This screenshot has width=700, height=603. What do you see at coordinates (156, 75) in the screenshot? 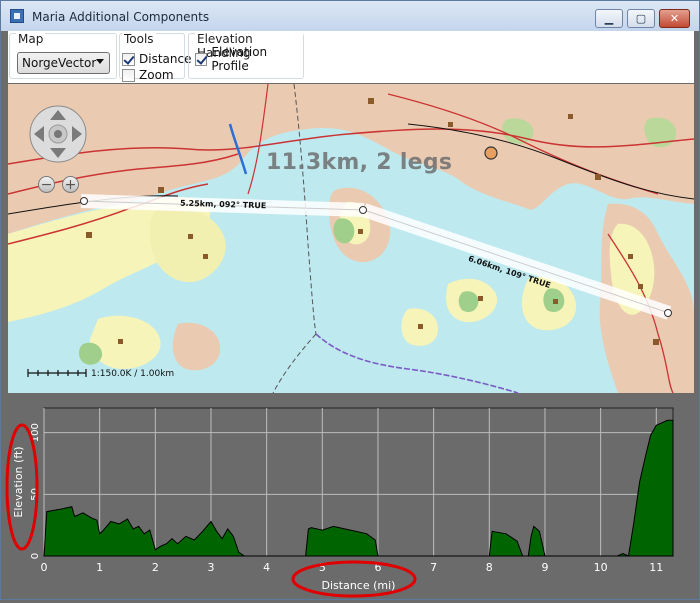
I see `zoom-label: Zoom` at bounding box center [156, 75].